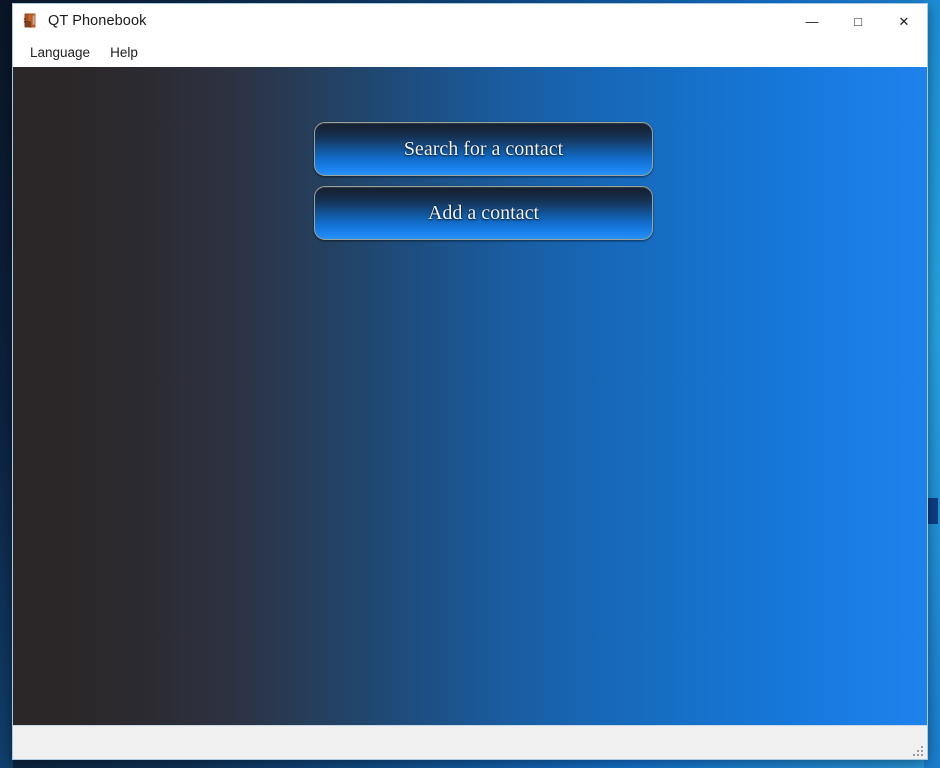 This screenshot has height=768, width=940. Describe the element at coordinates (470, 742) in the screenshot. I see `status-bar` at that location.